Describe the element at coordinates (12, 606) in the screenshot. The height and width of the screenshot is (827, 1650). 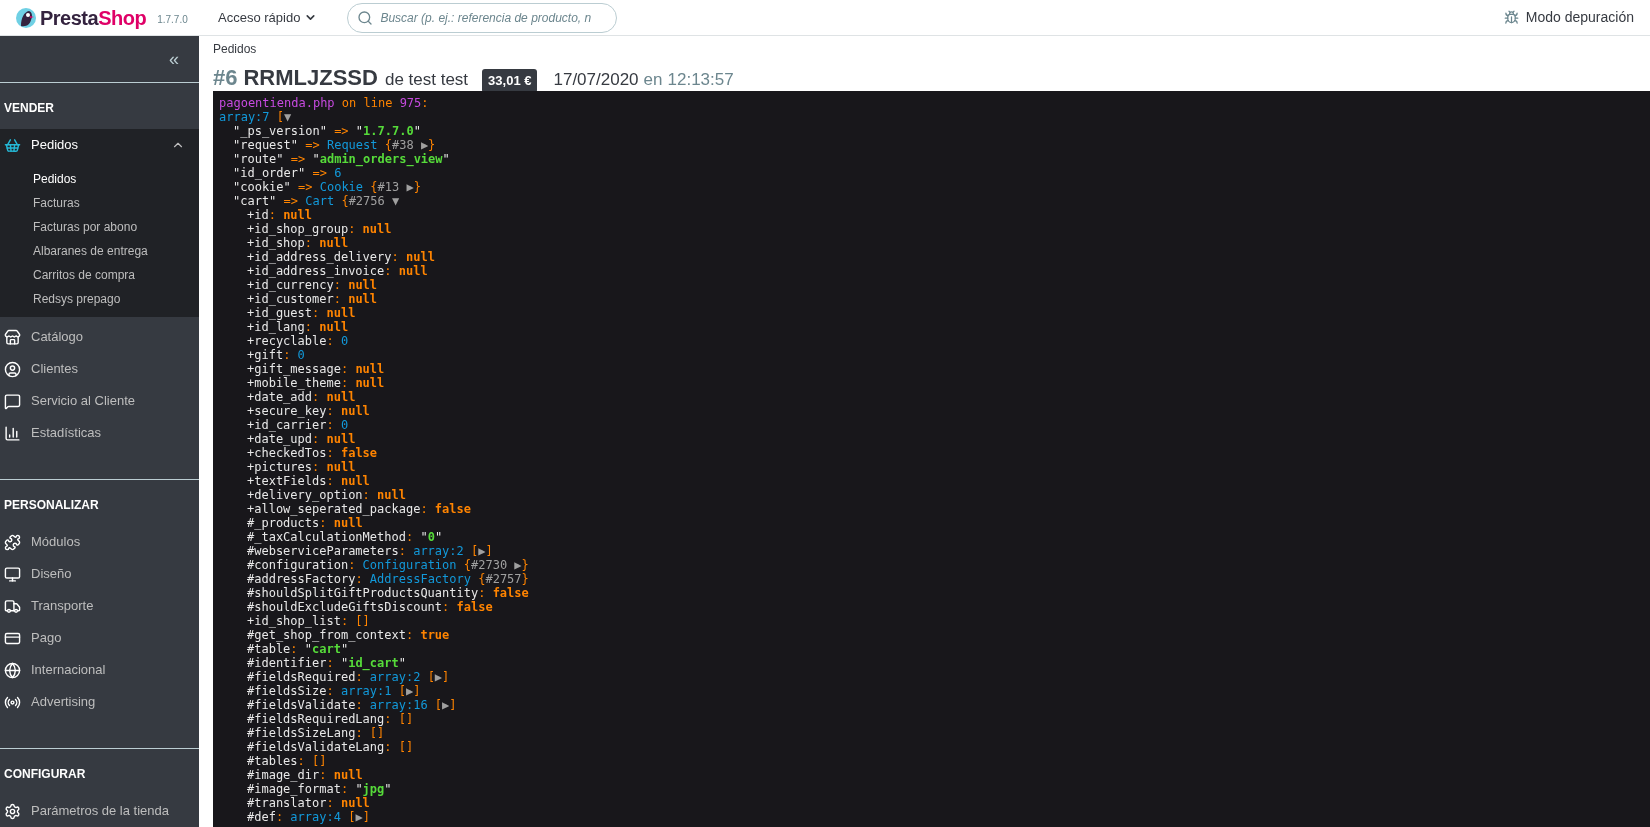
I see `truck-icon` at that location.